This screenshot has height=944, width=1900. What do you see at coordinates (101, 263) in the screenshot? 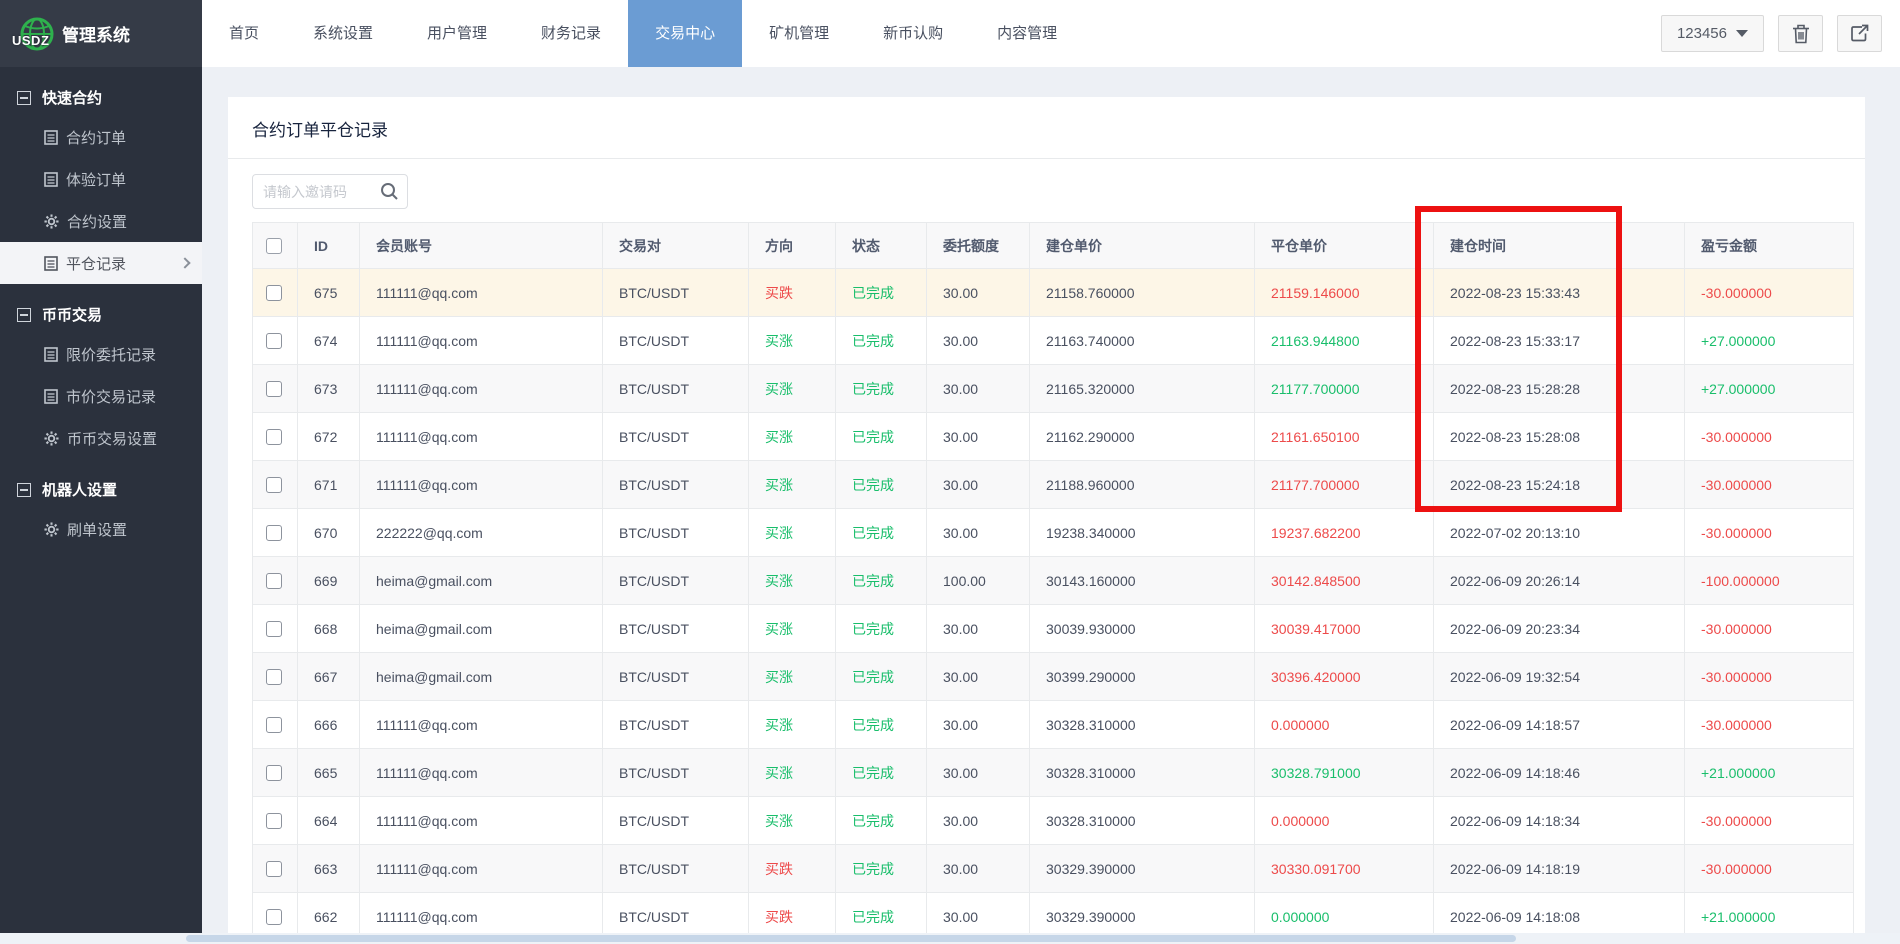
I see `sidebar-item-0-3: 平仓记录` at bounding box center [101, 263].